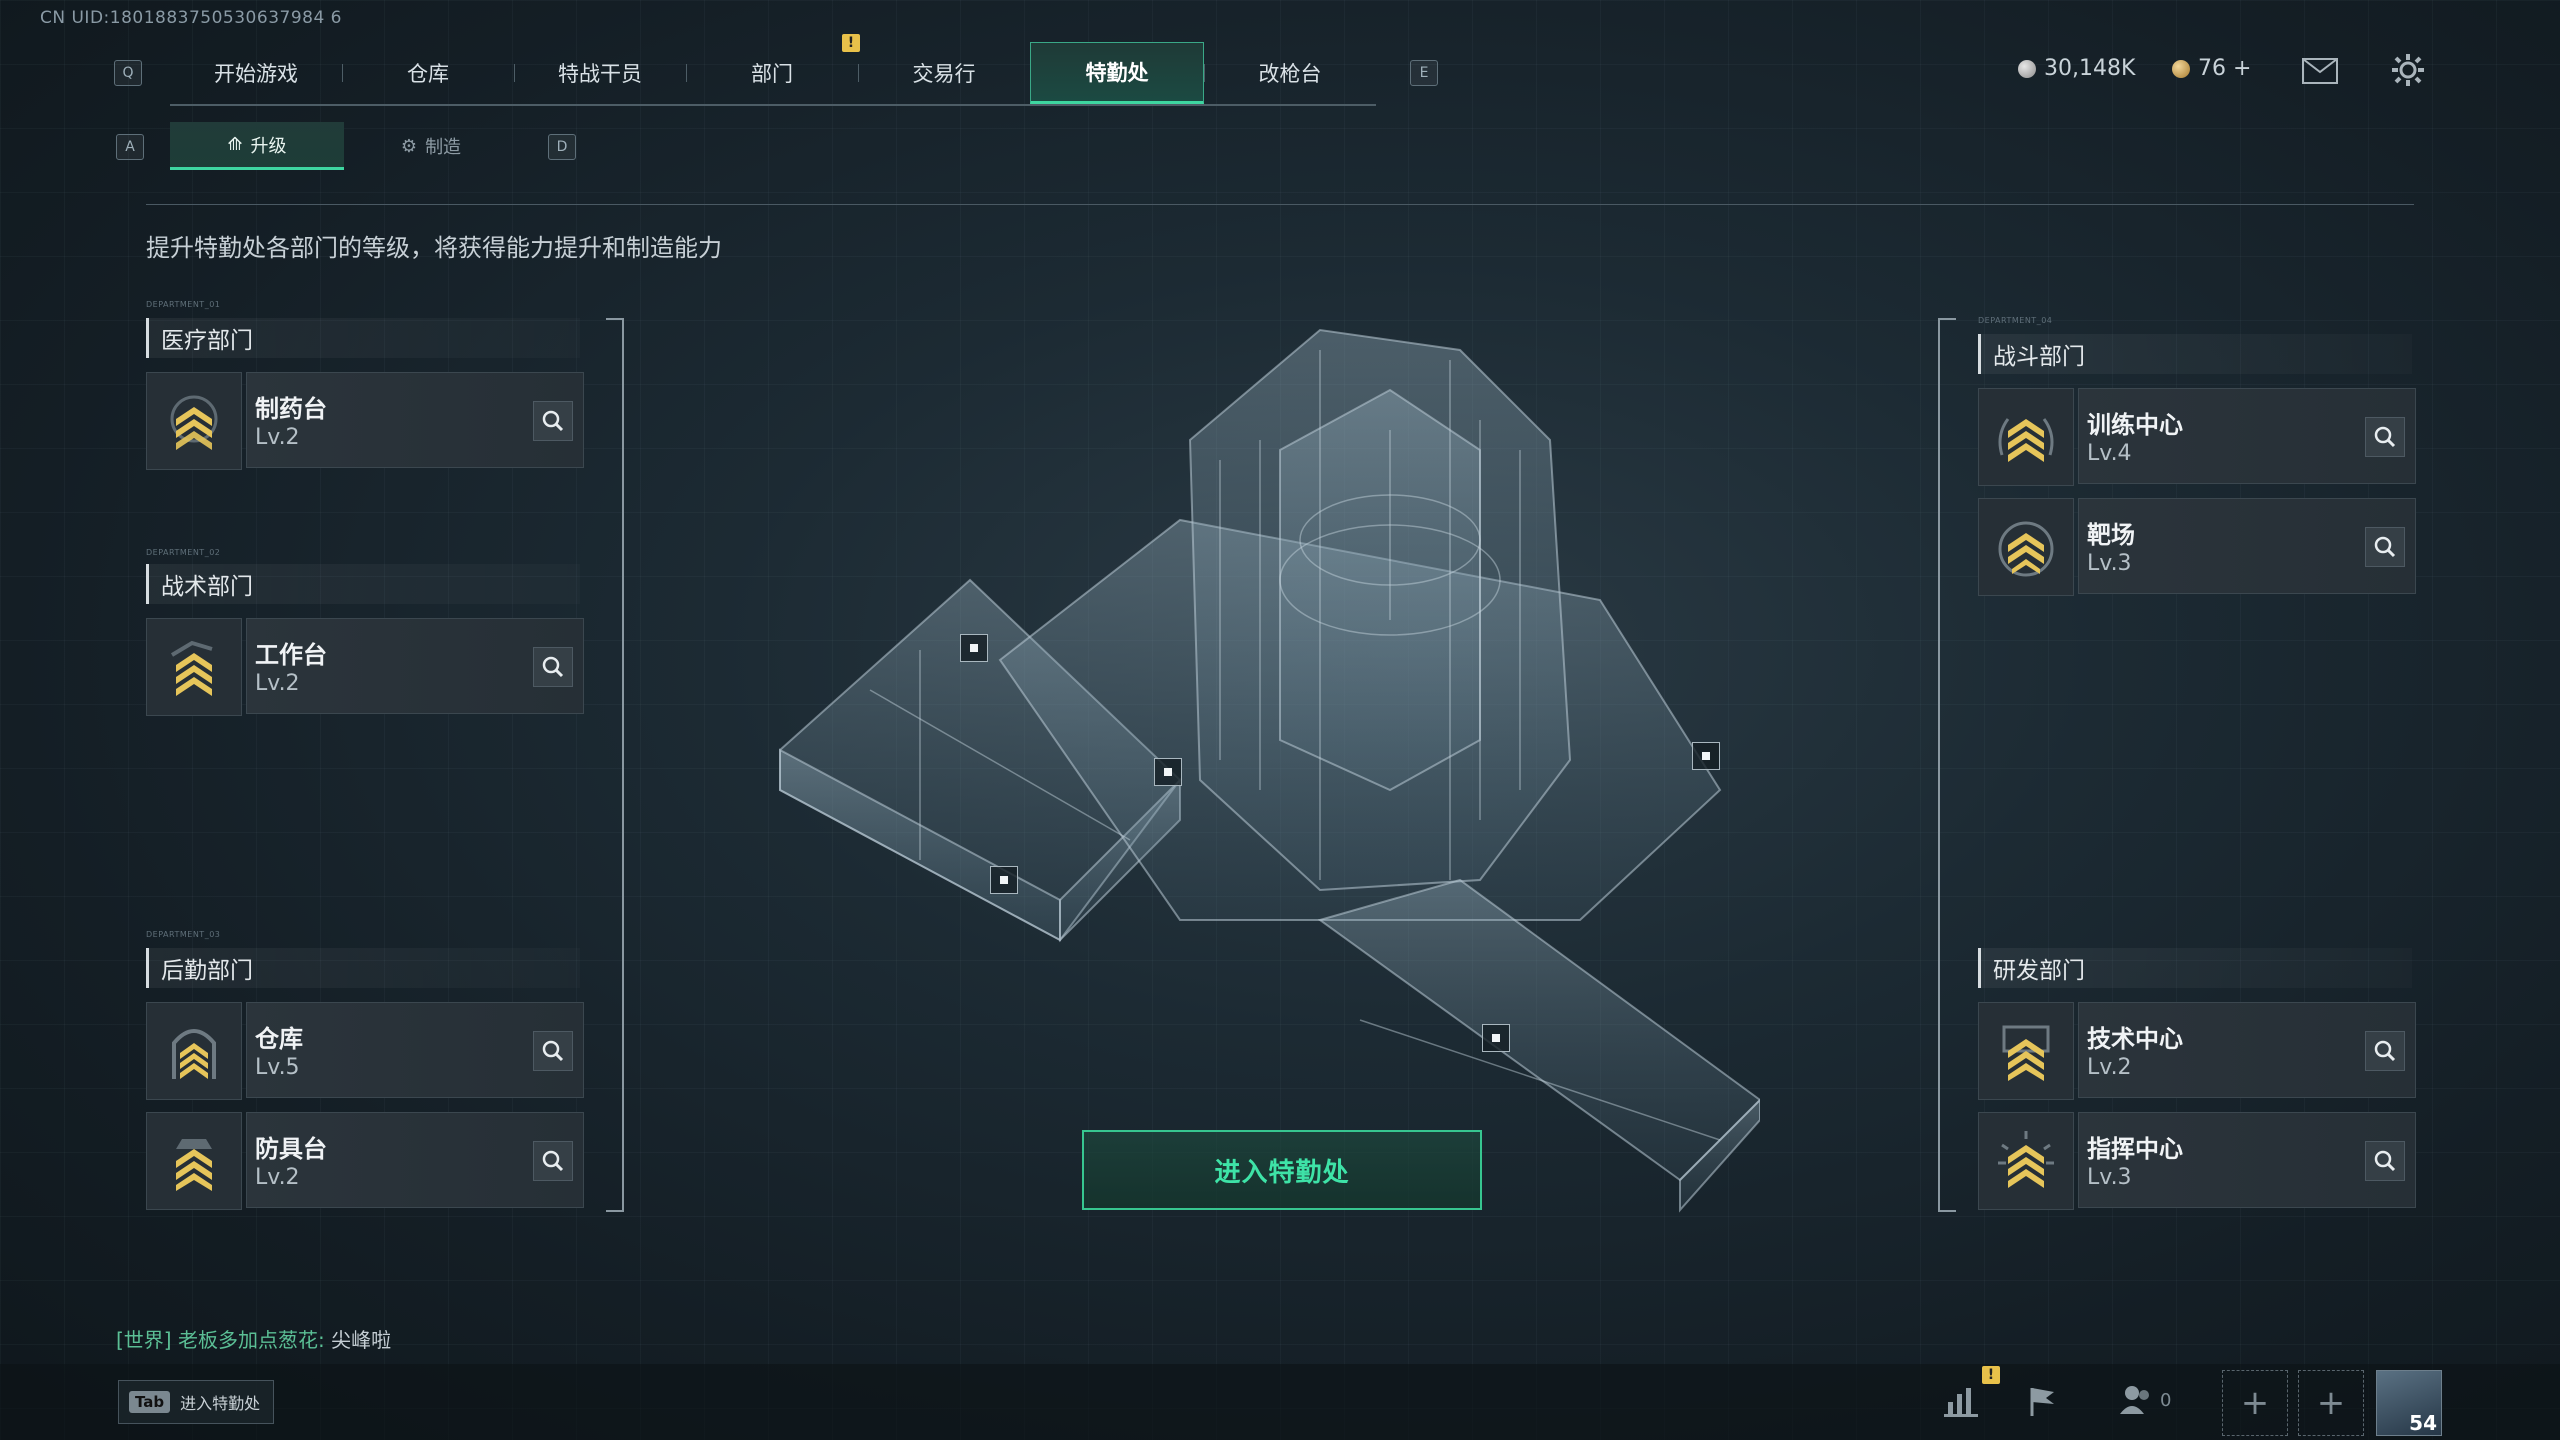 This screenshot has width=2560, height=1440. Describe the element at coordinates (363, 338) in the screenshot. I see `dept-title-medical: 医疗部门` at that location.